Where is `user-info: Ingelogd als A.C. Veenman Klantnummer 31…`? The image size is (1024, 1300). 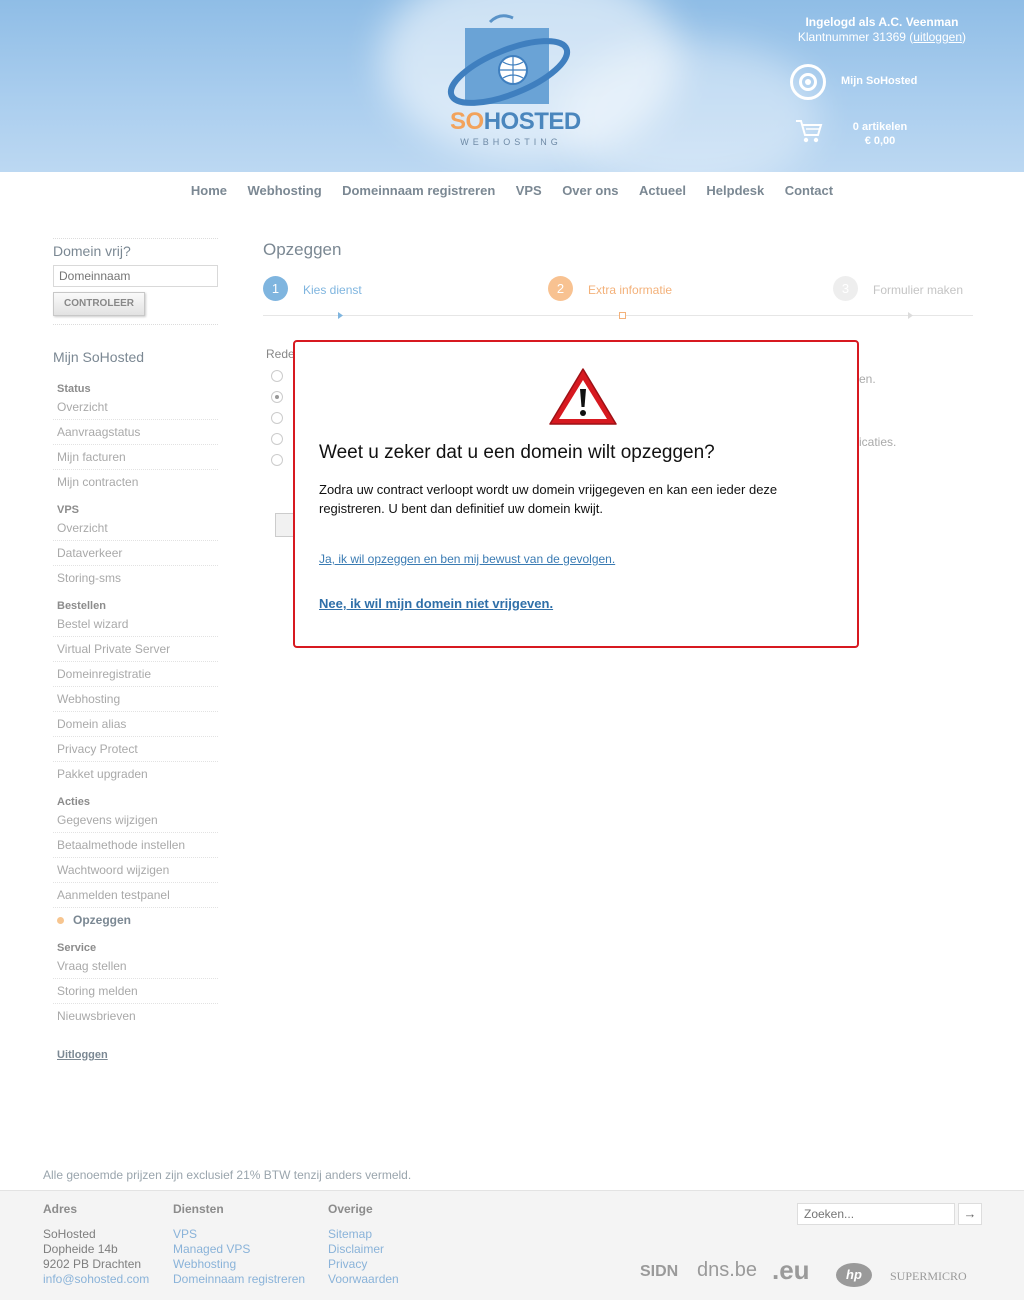
user-info: Ingelogd als A.C. Veenman Klantnummer 31… is located at coordinates (882, 30).